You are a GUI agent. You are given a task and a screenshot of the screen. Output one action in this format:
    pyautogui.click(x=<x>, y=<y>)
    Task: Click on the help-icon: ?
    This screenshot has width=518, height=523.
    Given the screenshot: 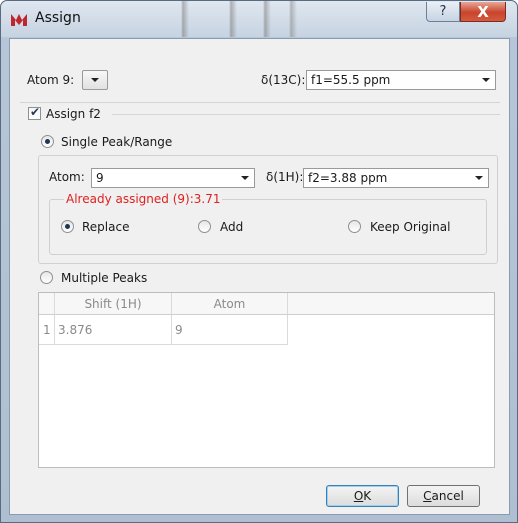 What is the action you would take?
    pyautogui.click(x=443, y=11)
    